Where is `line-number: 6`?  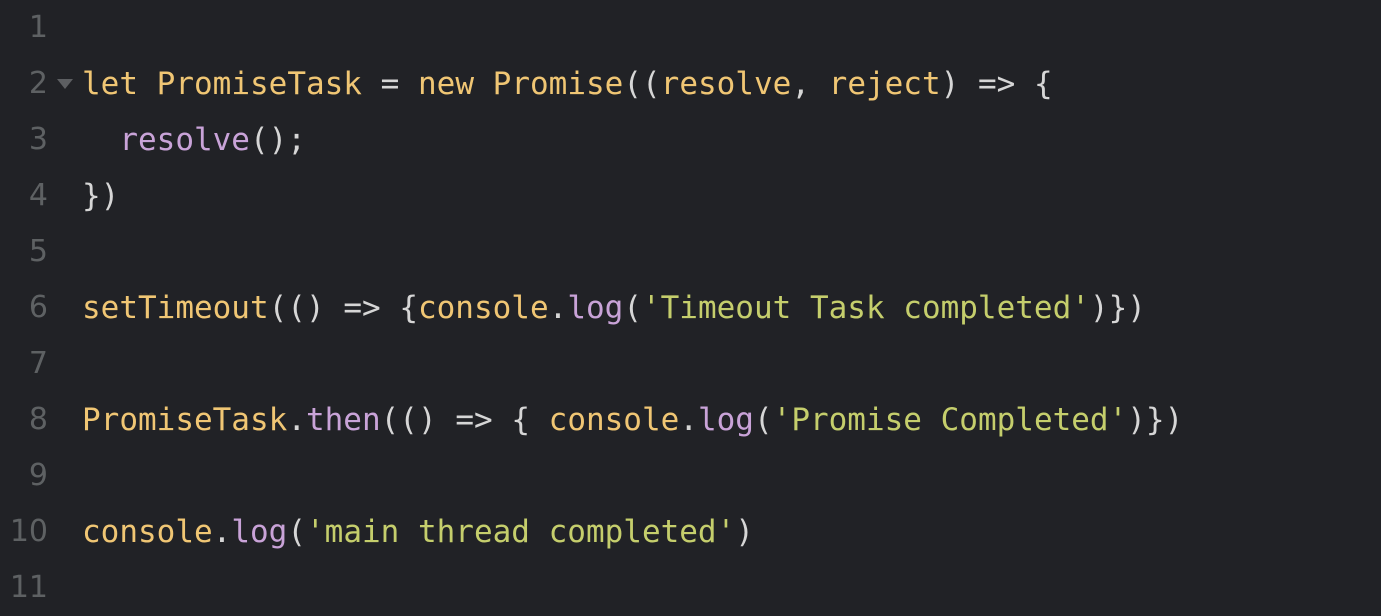 line-number: 6 is located at coordinates (38, 307).